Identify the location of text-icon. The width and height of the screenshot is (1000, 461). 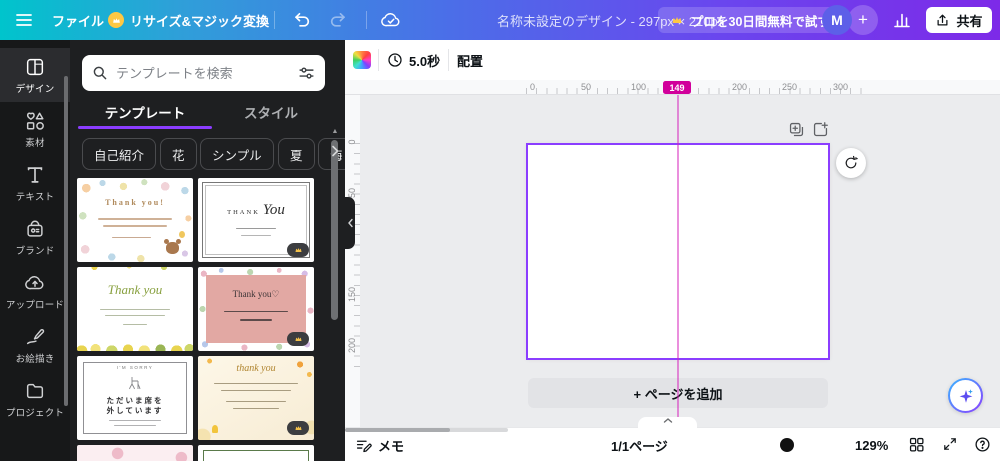
(35, 174).